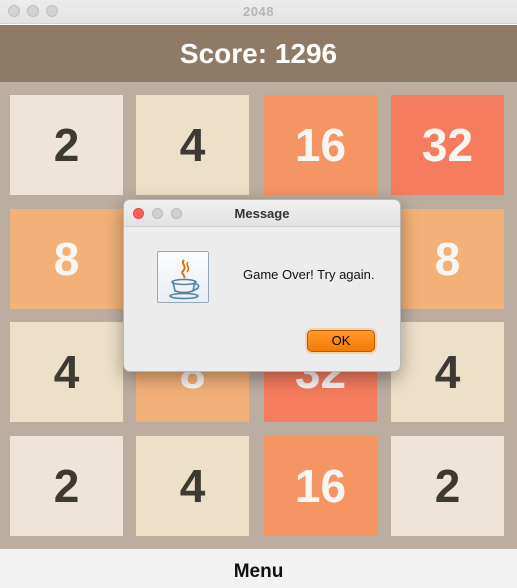 This screenshot has width=517, height=588. I want to click on score-header: Score: 1296, so click(258, 53).